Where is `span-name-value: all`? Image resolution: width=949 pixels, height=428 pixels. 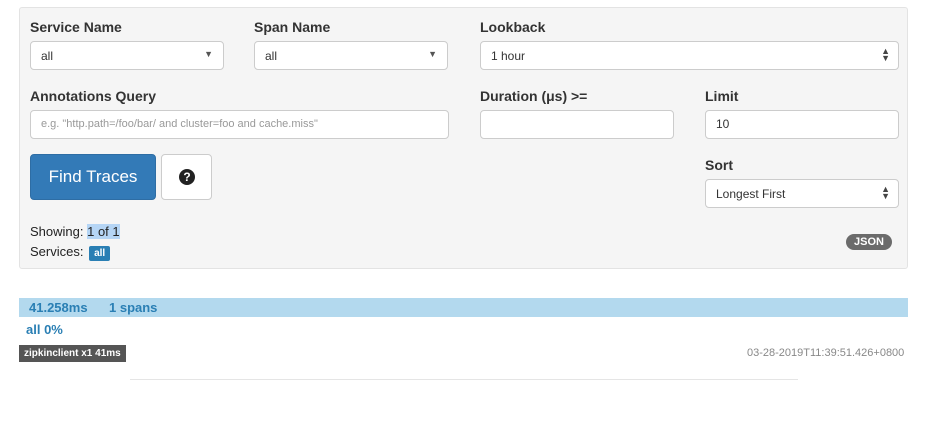
span-name-value: all is located at coordinates (271, 56).